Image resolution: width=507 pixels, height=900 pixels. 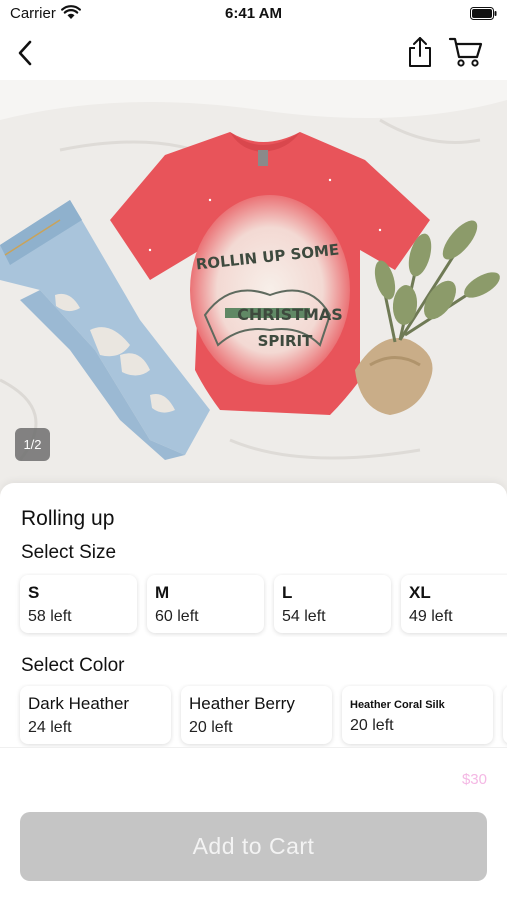 I want to click on chevron-left-icon, so click(x=25, y=53).